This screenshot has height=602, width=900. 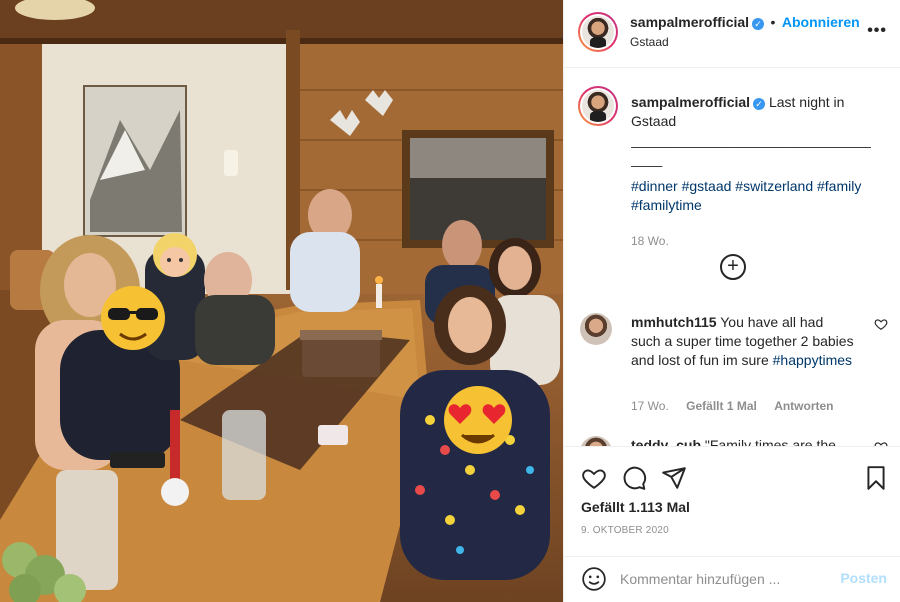 I want to click on comment-text: teddy_cub "Family times are the, so click(x=743, y=441).